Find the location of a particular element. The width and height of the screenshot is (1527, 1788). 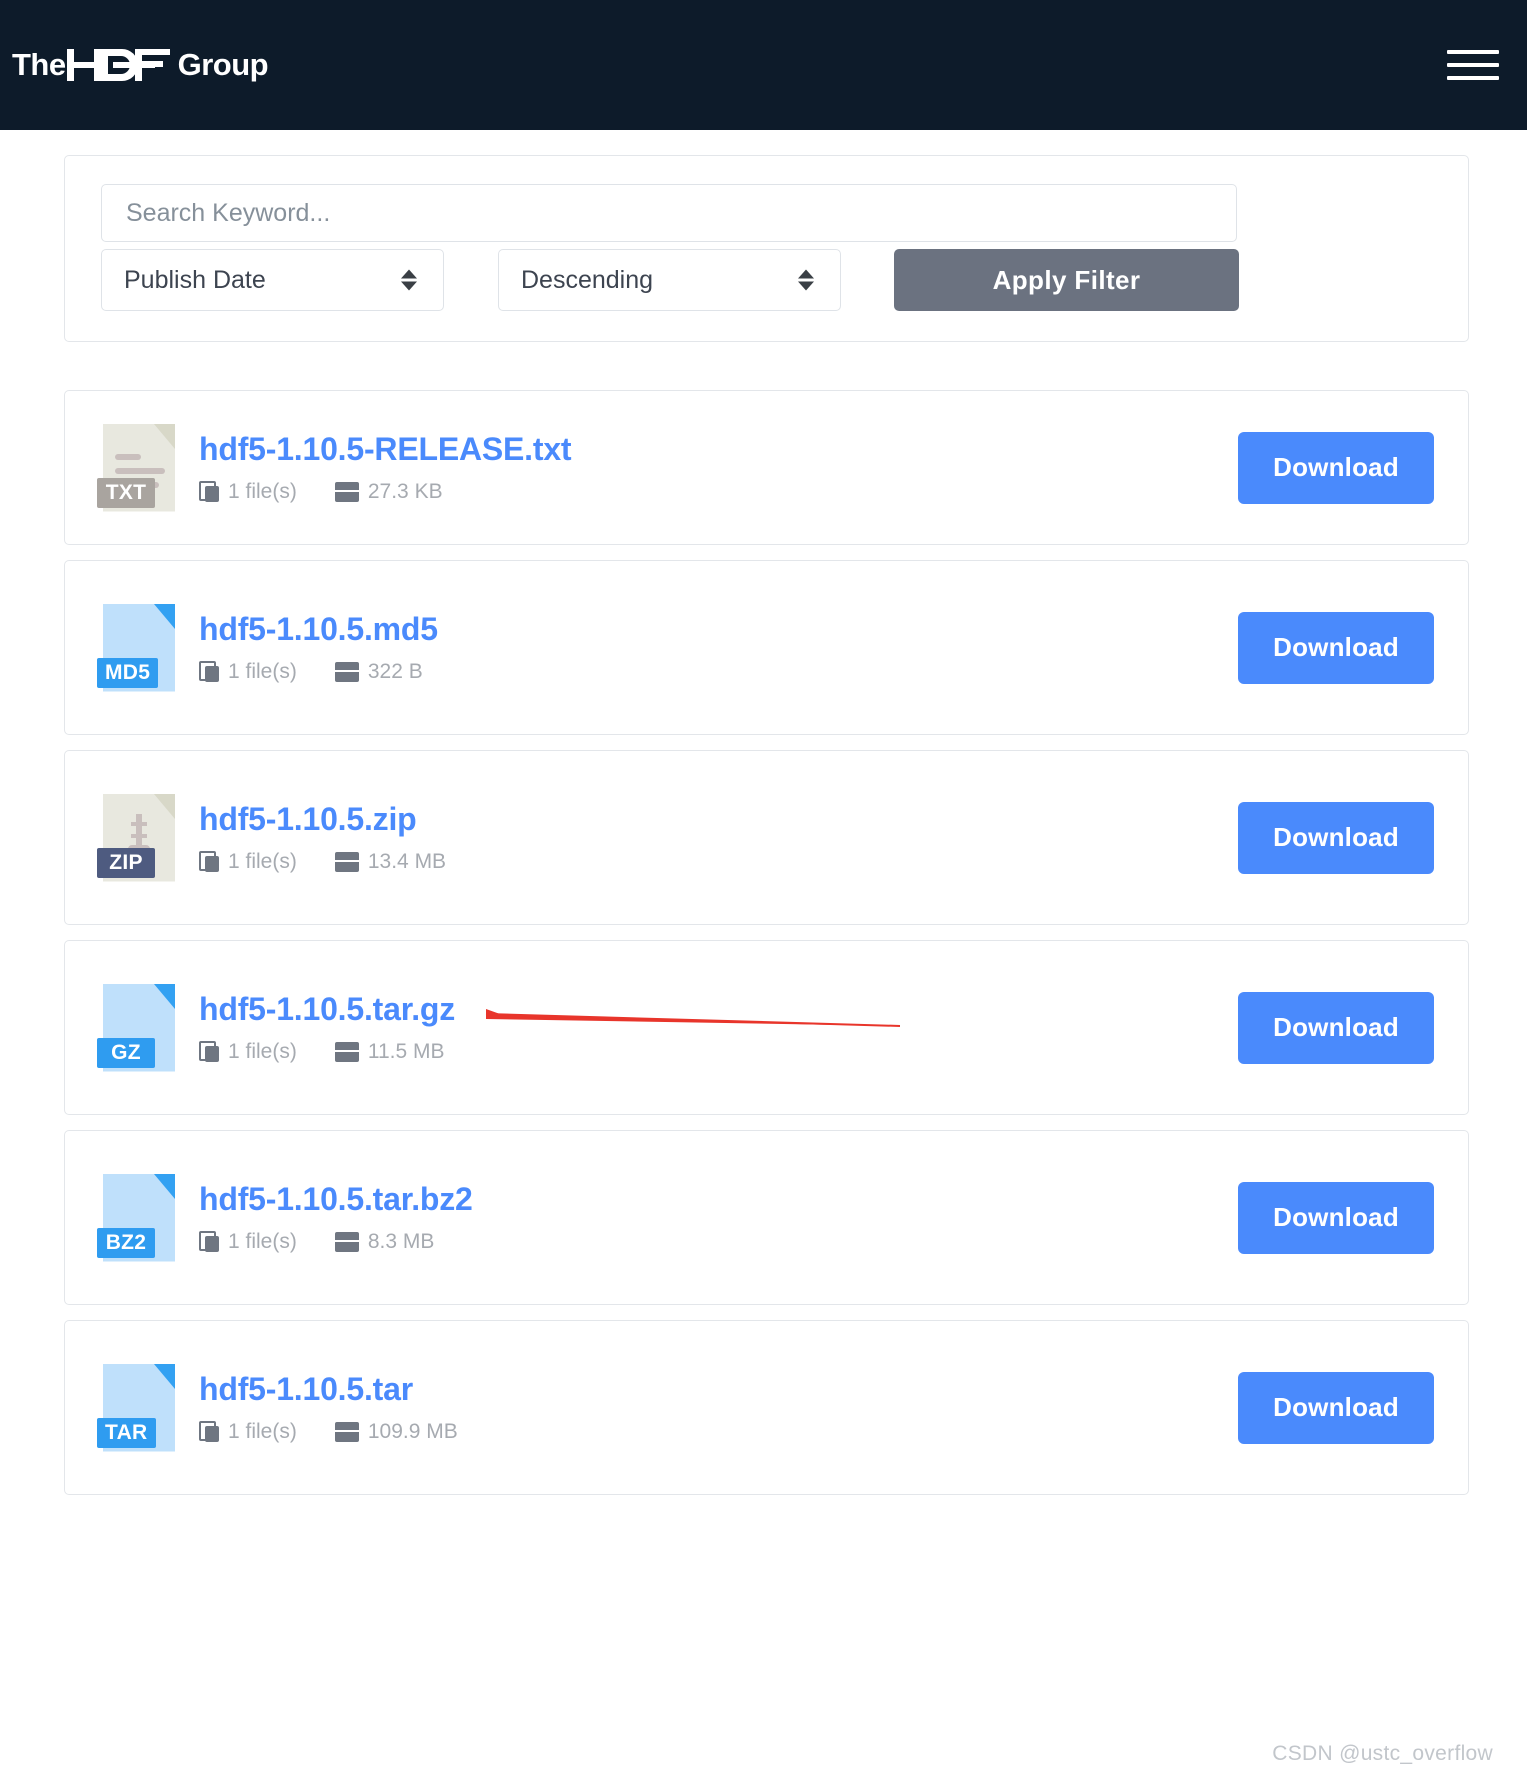

file-size-text: 8.3 MB is located at coordinates (401, 1241).